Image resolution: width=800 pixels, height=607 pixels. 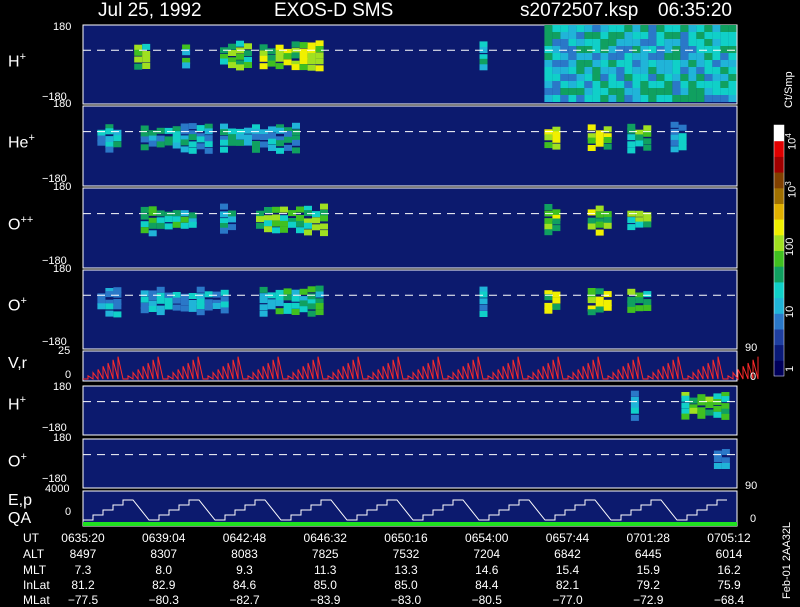 What do you see at coordinates (751, 348) in the screenshot?
I see `right-tick: 90` at bounding box center [751, 348].